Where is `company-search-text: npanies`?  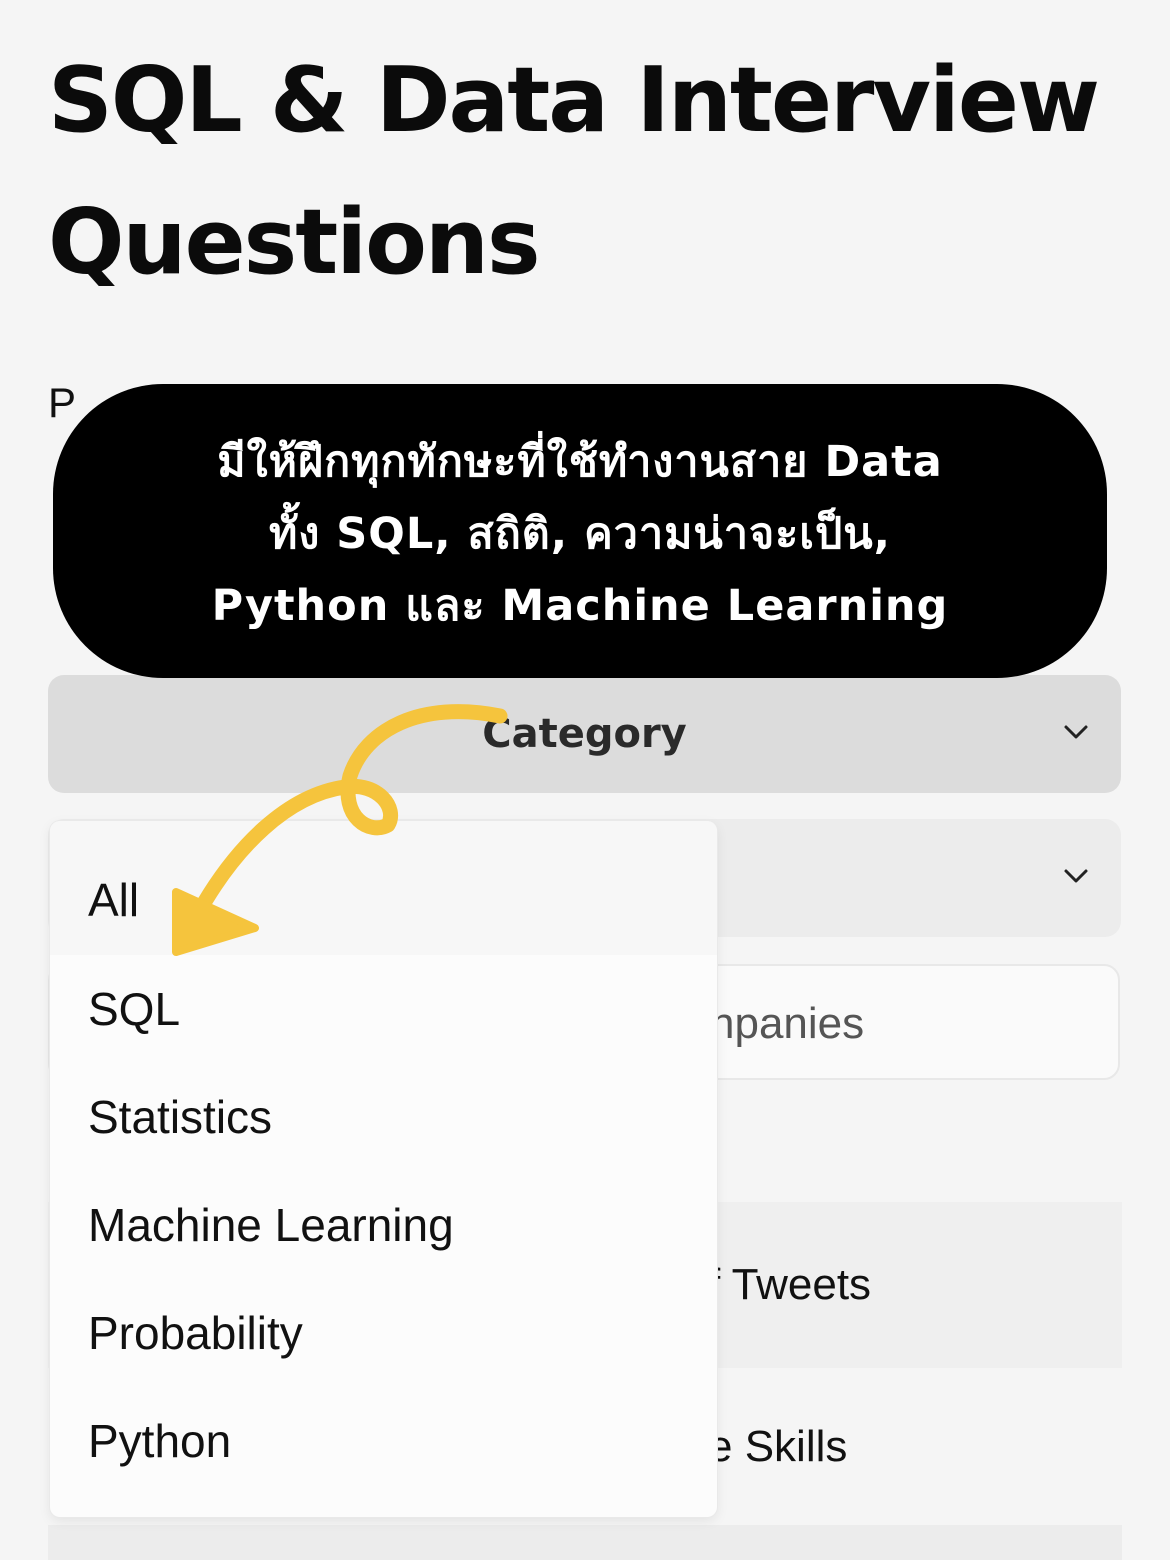
company-search-text: npanies is located at coordinates (787, 1023).